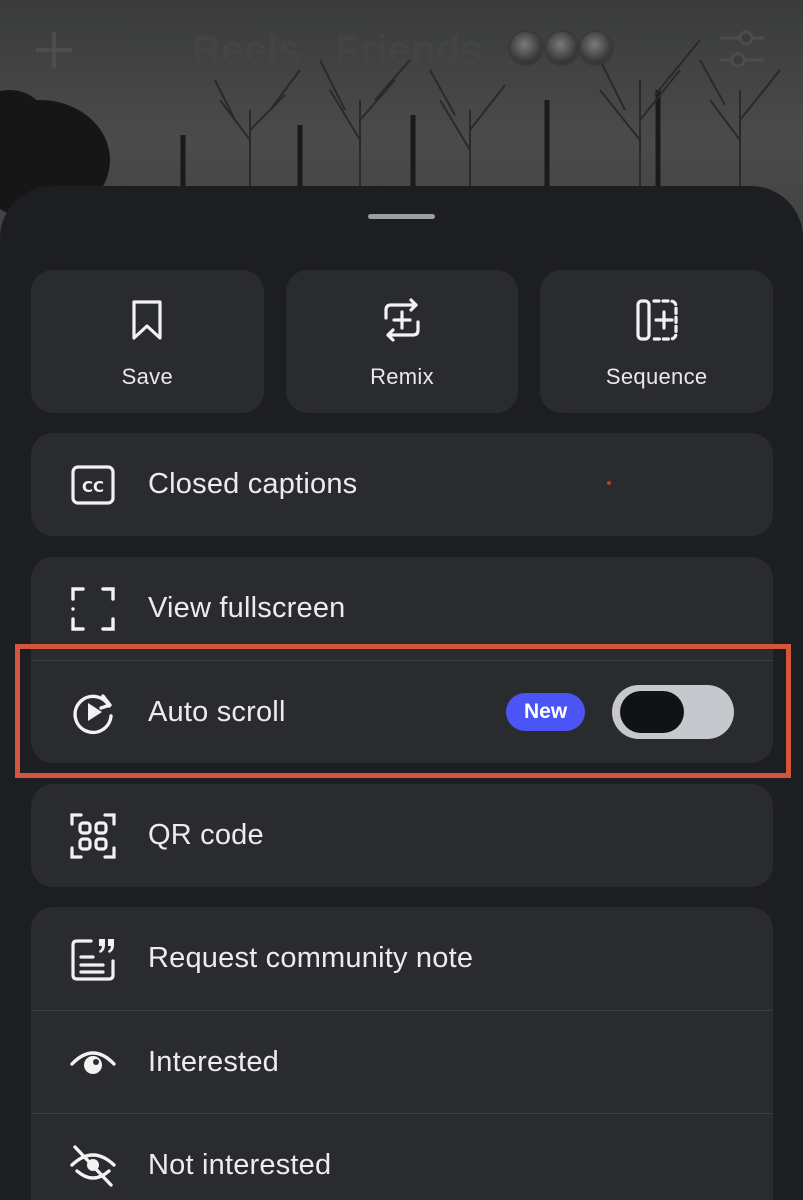 This screenshot has height=1200, width=803. Describe the element at coordinates (609, 483) in the screenshot. I see `red-dot-marker` at that location.